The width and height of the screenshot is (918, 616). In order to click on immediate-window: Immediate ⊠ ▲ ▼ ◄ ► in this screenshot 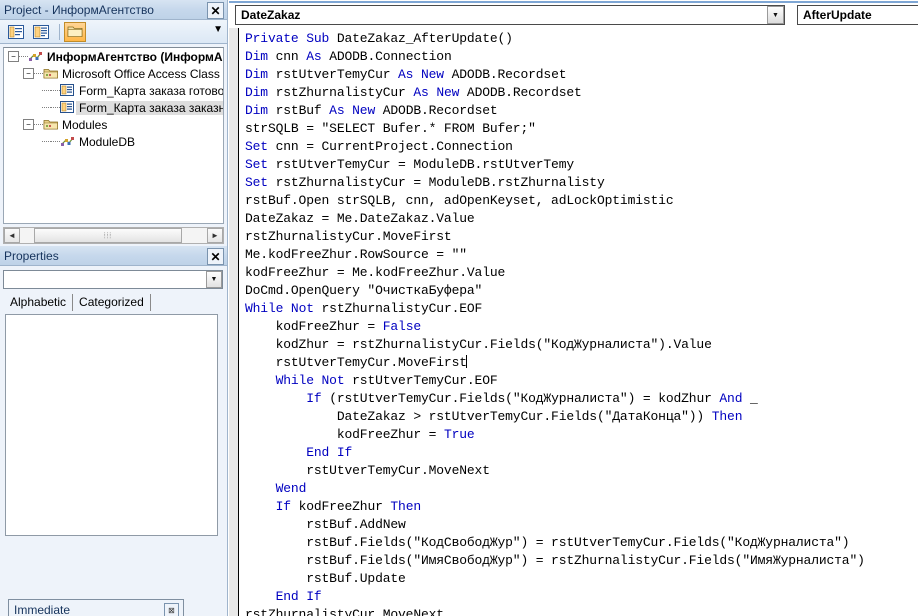, I will do `click(96, 607)`.